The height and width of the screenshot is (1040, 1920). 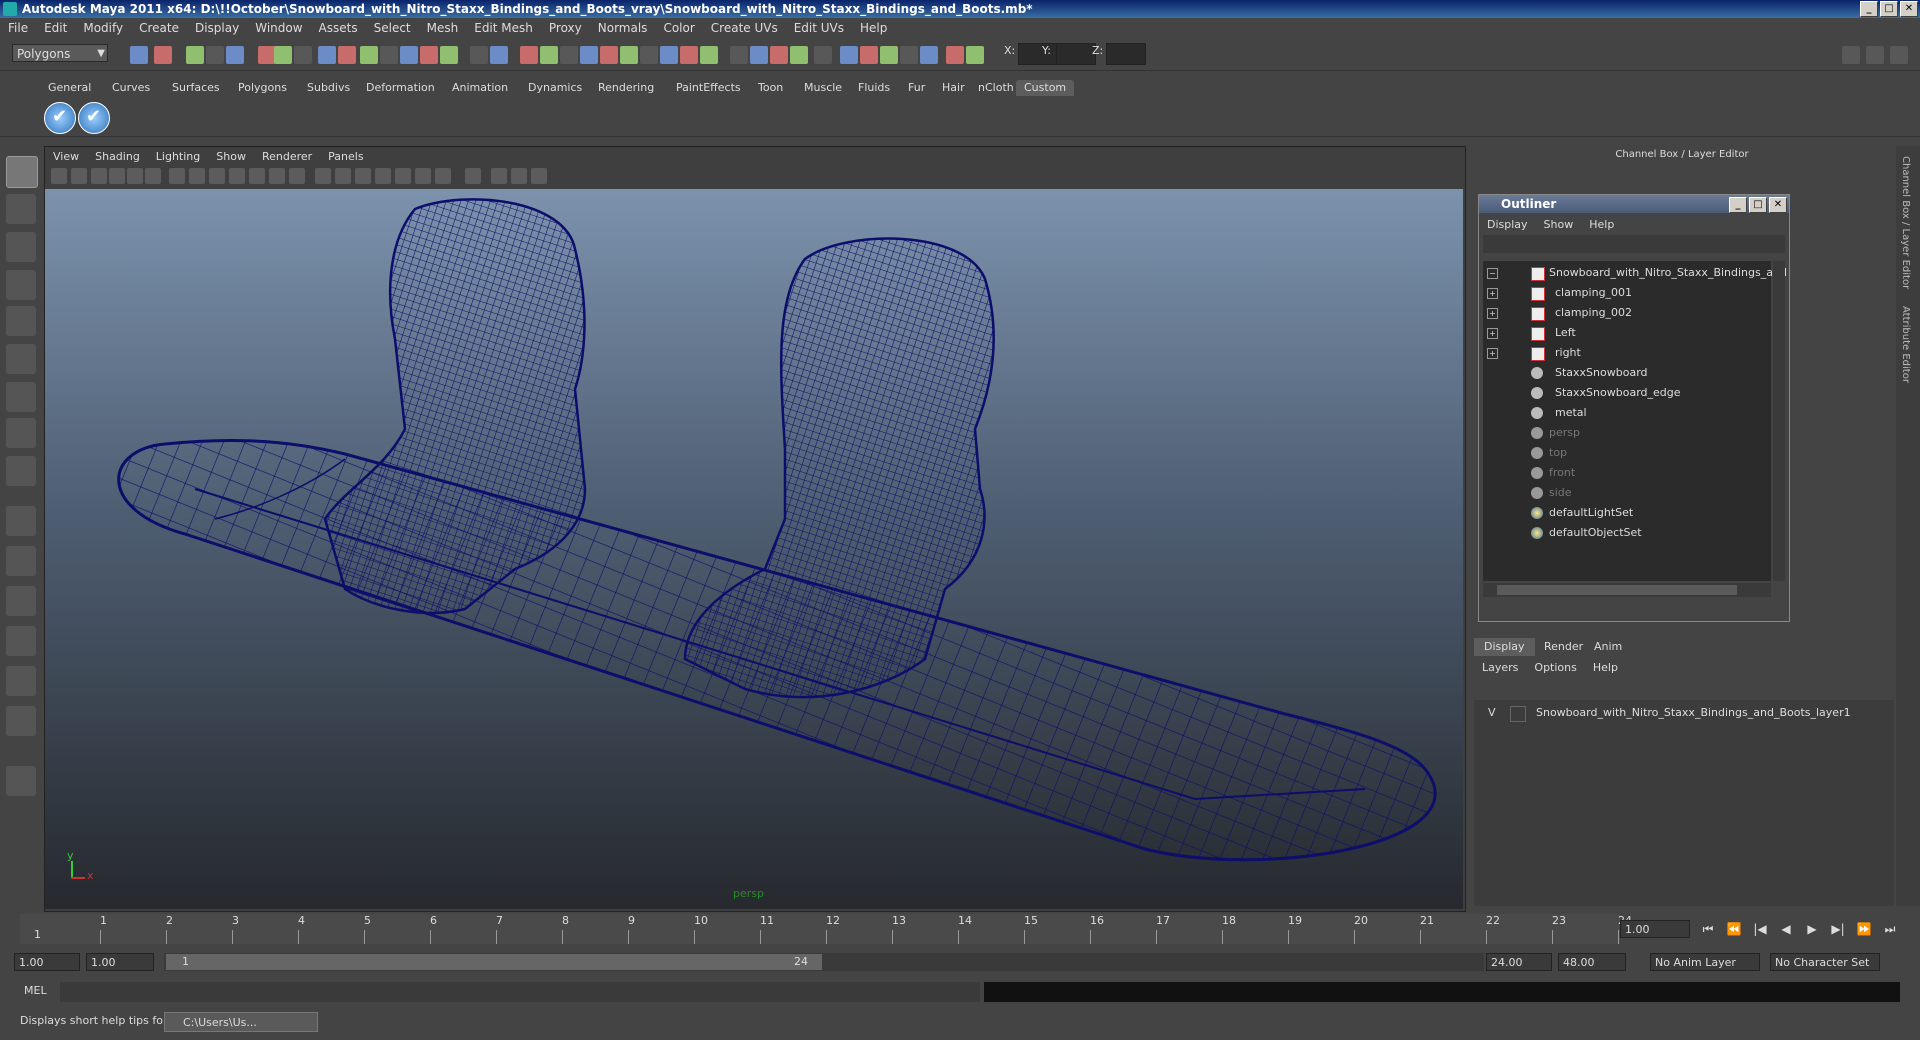 I want to click on menu-edit-uvs: Edit UVs, so click(x=819, y=28).